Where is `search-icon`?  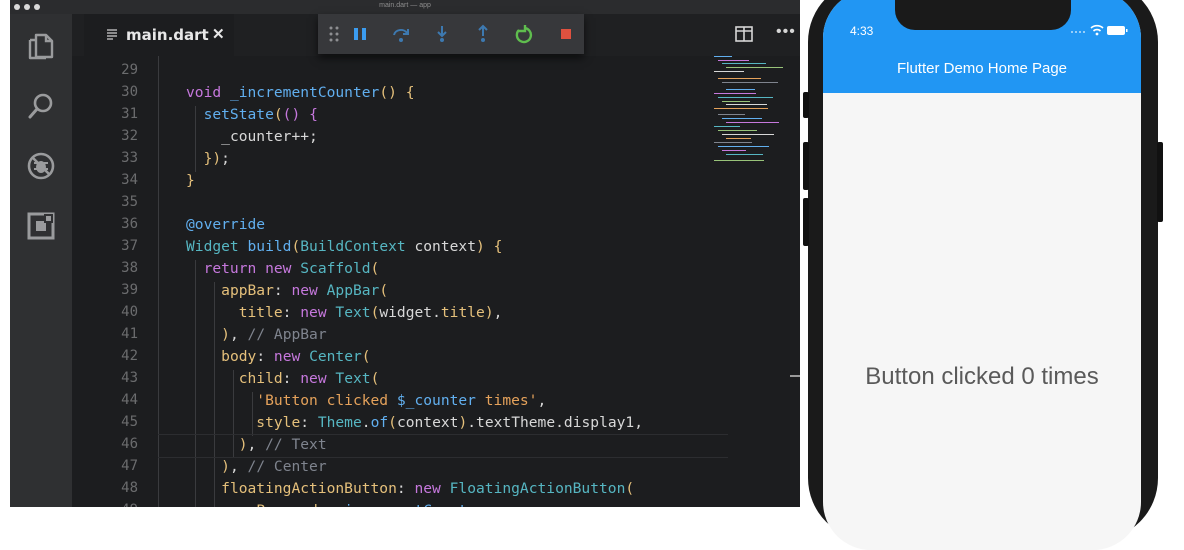
search-icon is located at coordinates (41, 106).